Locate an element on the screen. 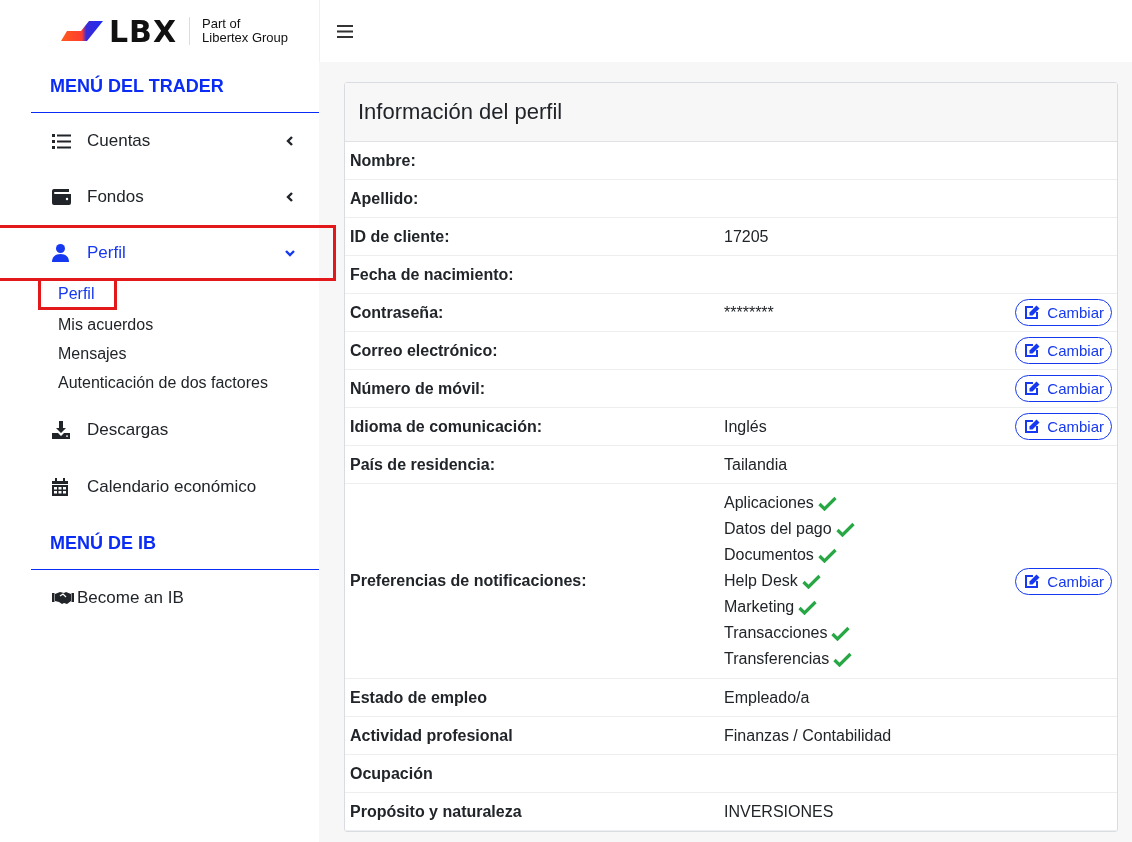 The image size is (1132, 842). field-value: Tailandia is located at coordinates (756, 464).